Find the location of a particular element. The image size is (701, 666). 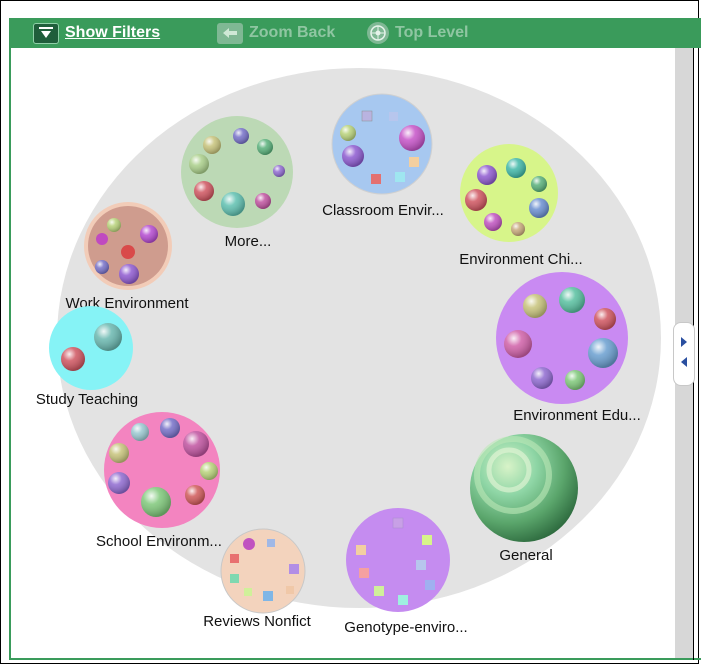

show-filters-button: Show Filters is located at coordinates (96, 33).